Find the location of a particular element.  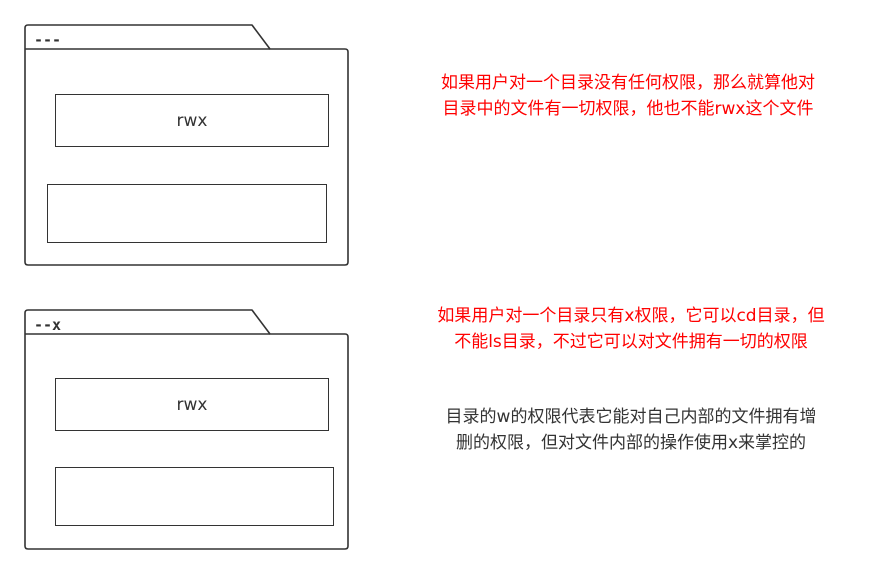

folder-2-file-perm: rwx is located at coordinates (192, 404).